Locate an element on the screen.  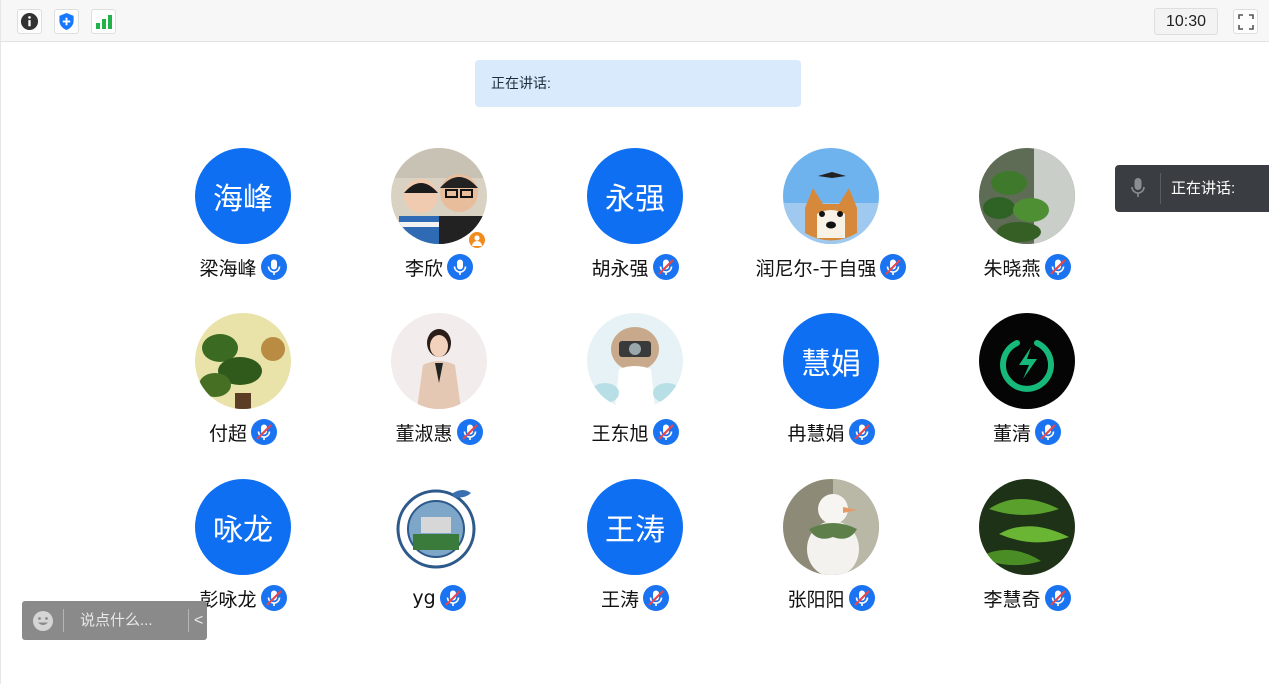
person-icon is located at coordinates (477, 240).